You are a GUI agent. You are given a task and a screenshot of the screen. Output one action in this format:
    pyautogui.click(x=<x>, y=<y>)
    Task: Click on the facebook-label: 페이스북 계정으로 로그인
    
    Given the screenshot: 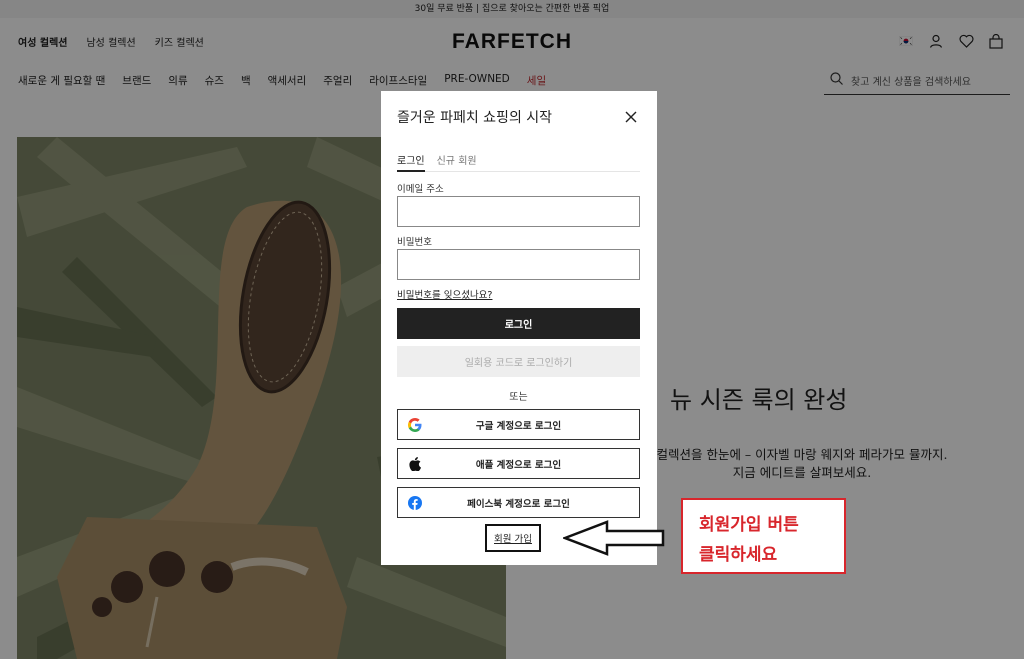 What is the action you would take?
    pyautogui.click(x=518, y=504)
    